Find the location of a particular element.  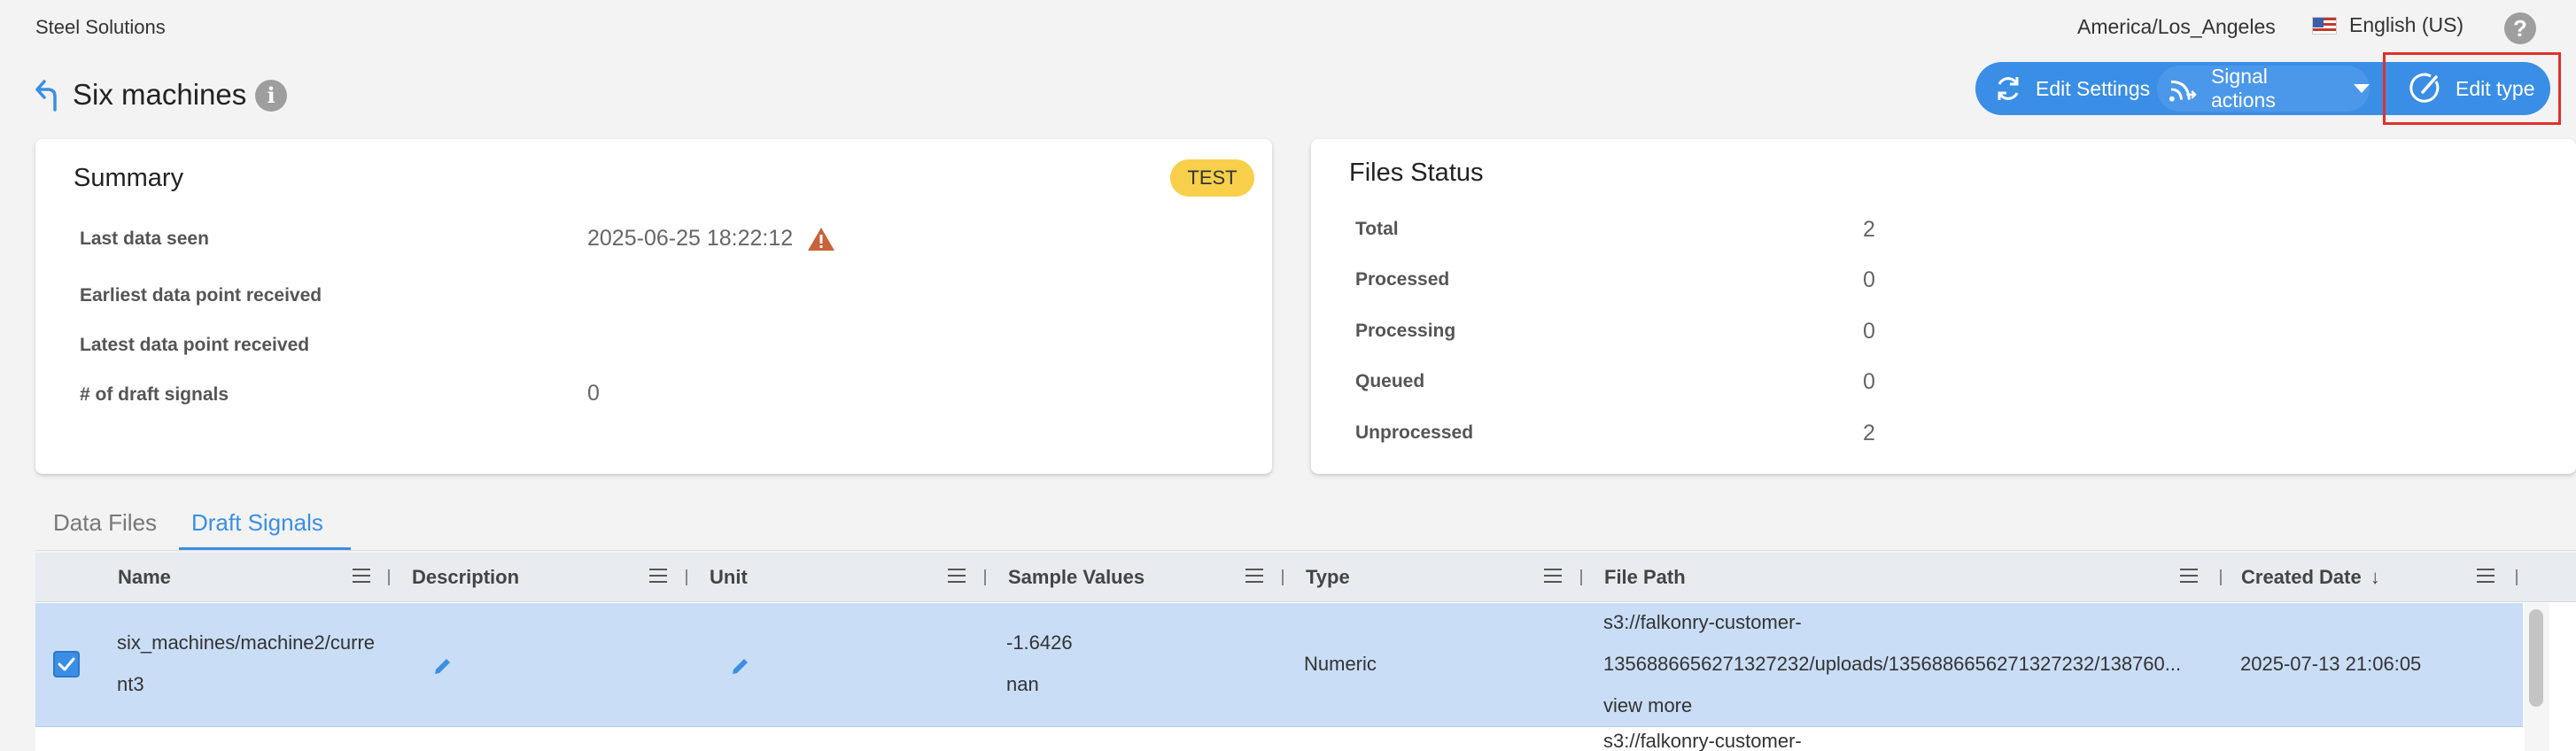

created-date: 2025-07-13 21:06:05 is located at coordinates (2331, 664).